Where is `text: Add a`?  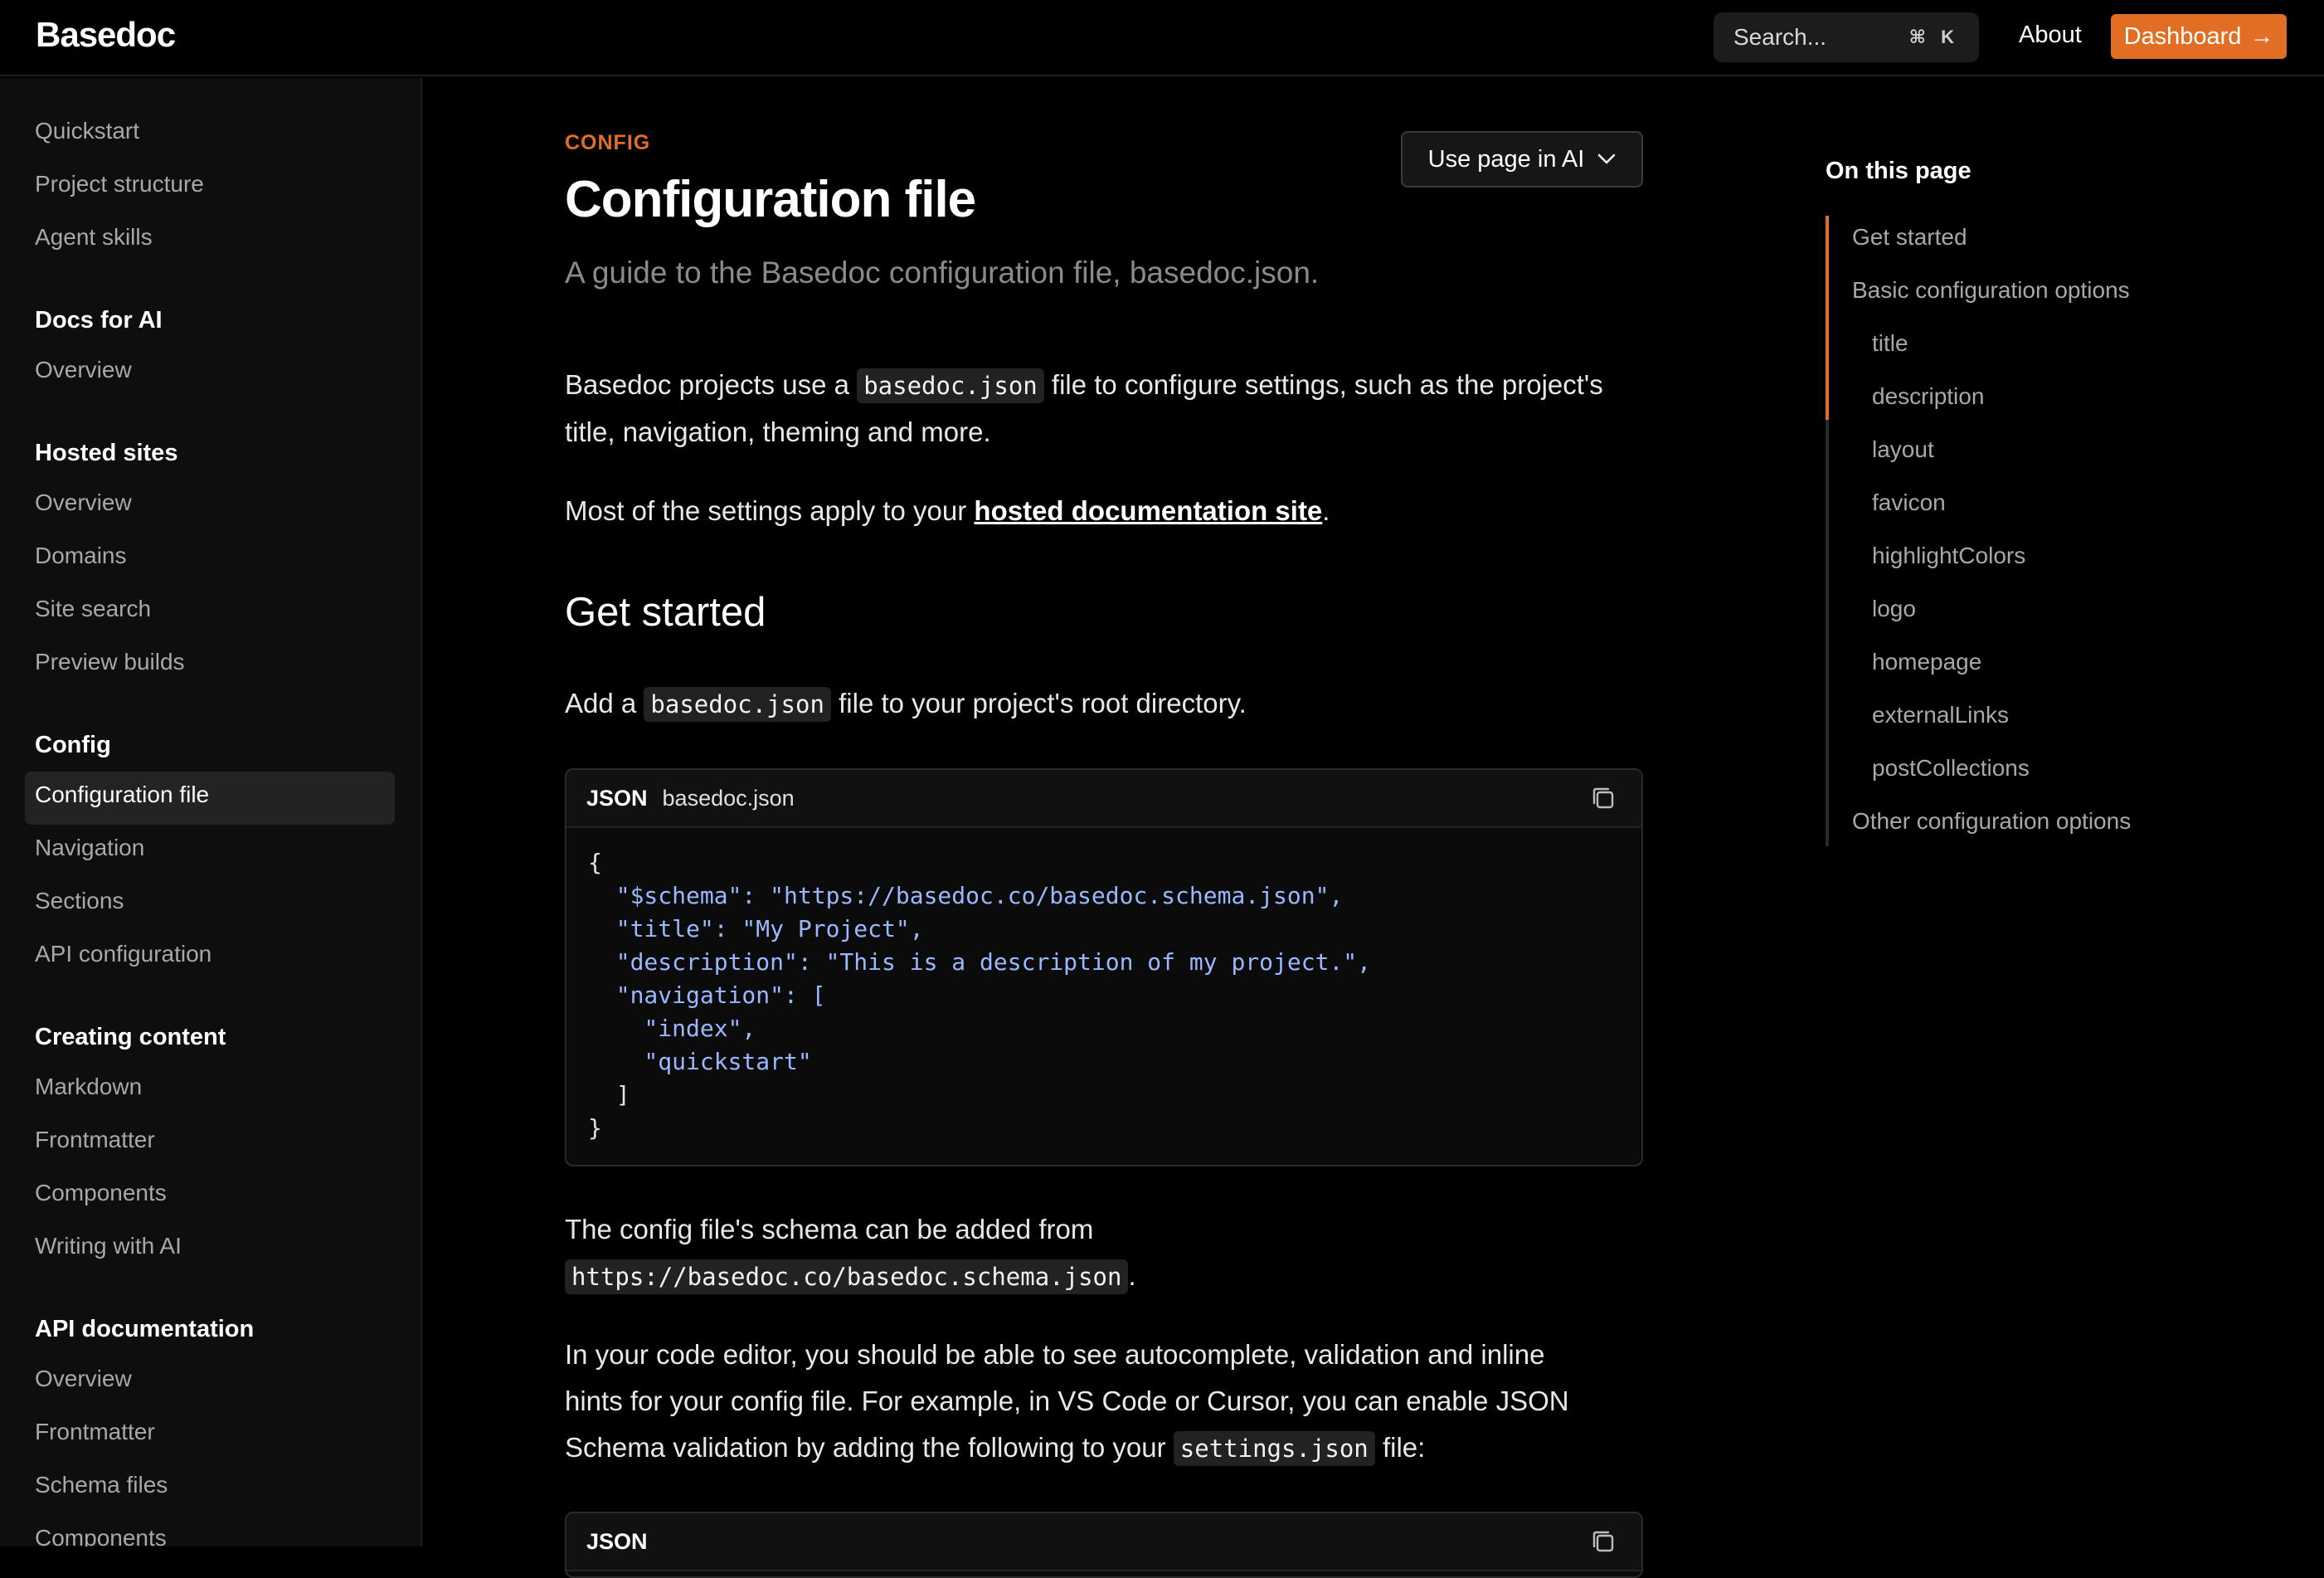
text: Add a is located at coordinates (604, 703).